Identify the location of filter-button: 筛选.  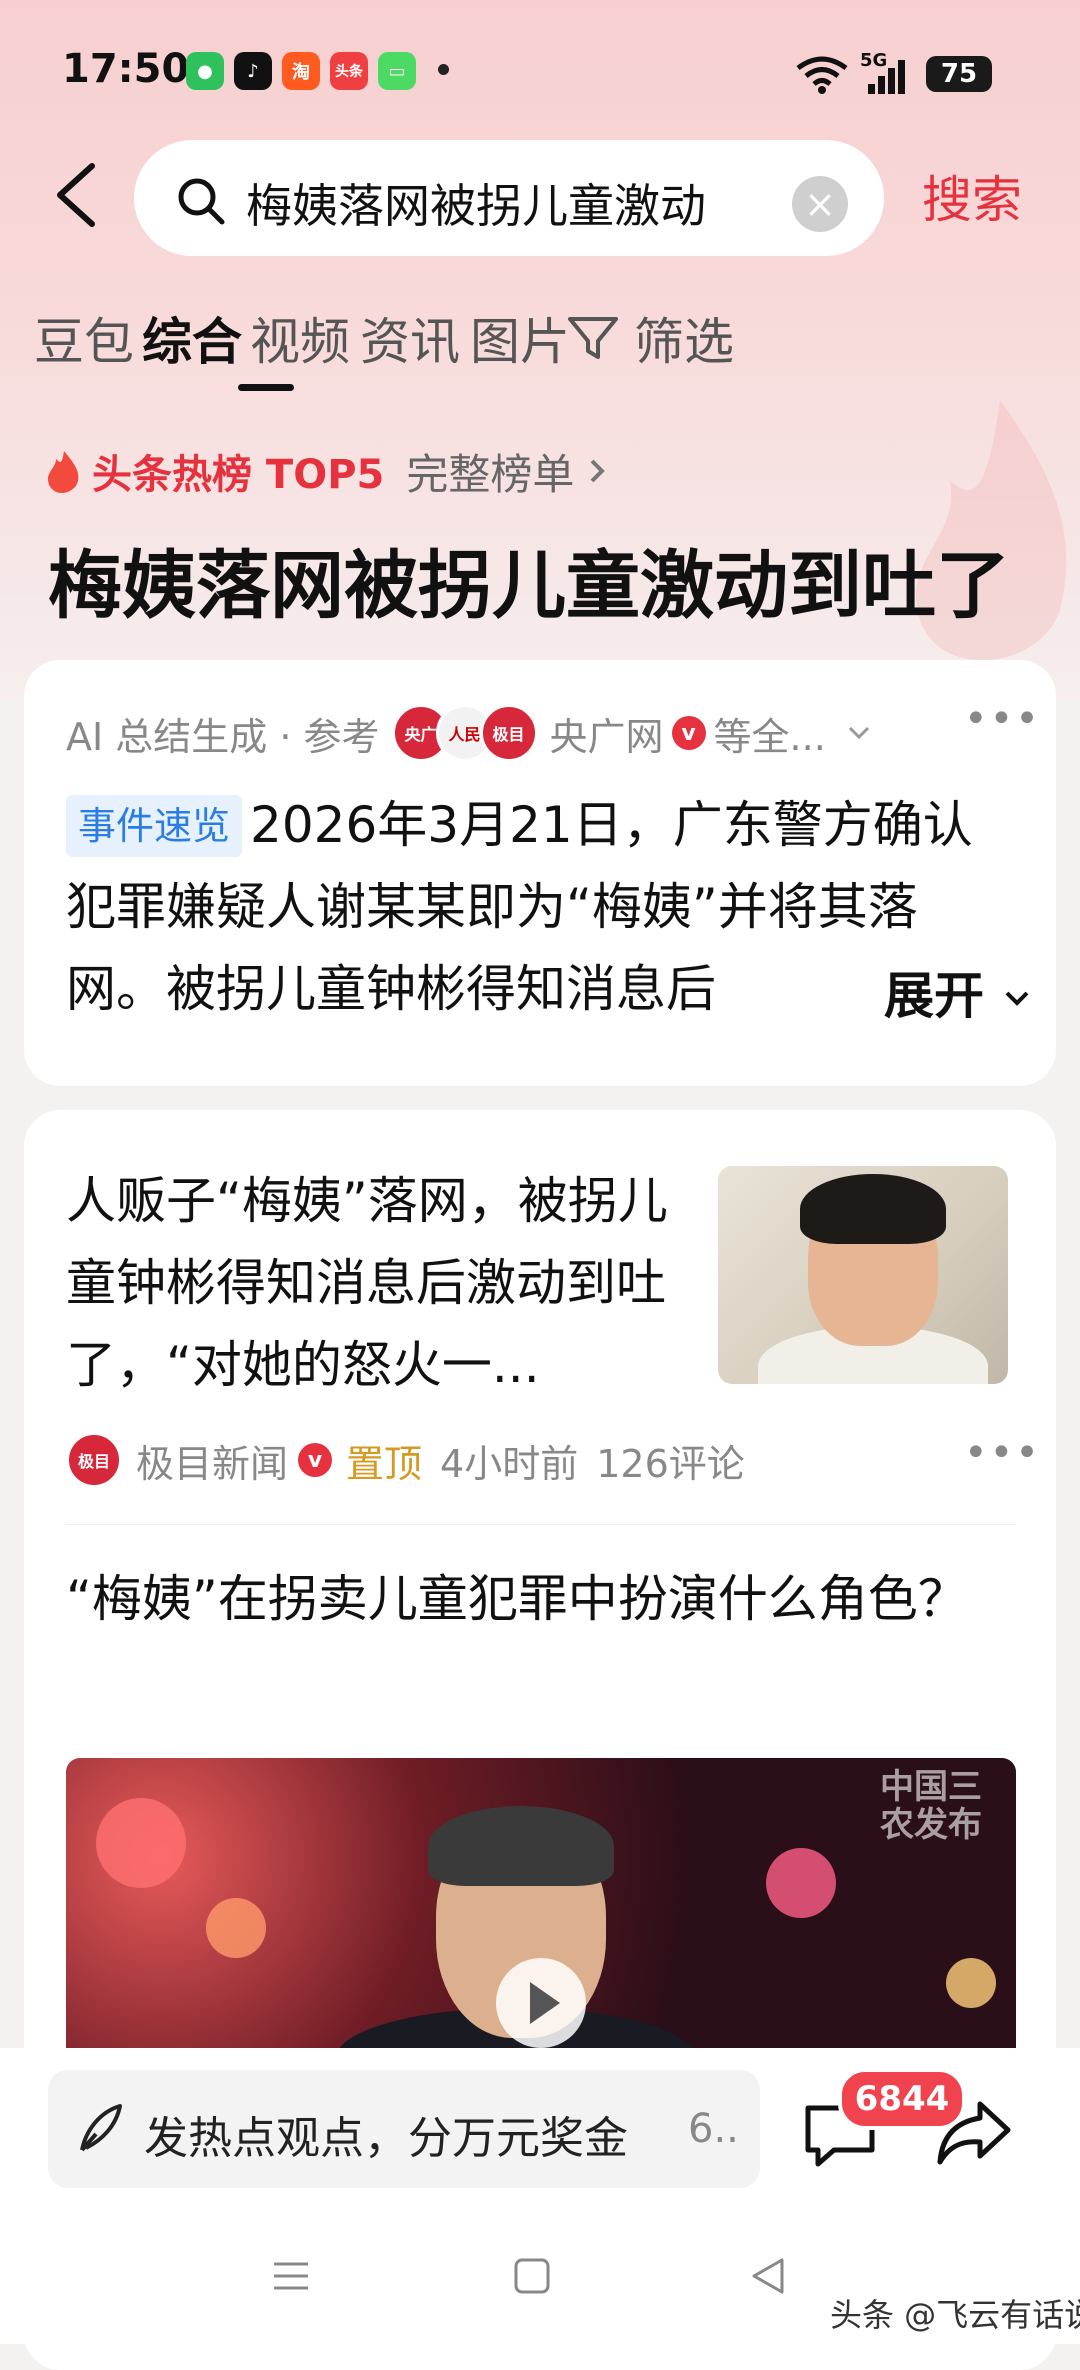
(650, 338).